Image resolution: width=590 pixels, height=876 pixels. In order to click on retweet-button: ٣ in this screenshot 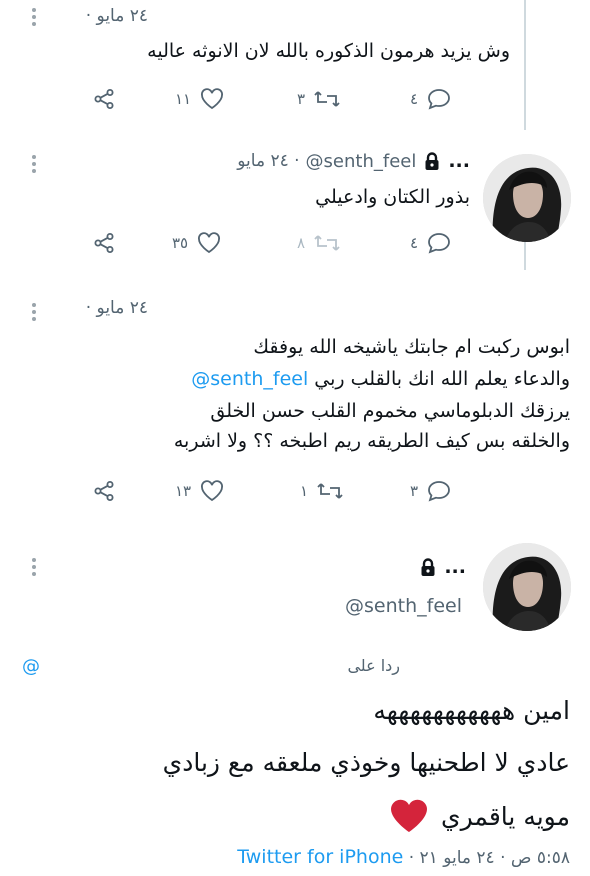, I will do `click(319, 99)`.